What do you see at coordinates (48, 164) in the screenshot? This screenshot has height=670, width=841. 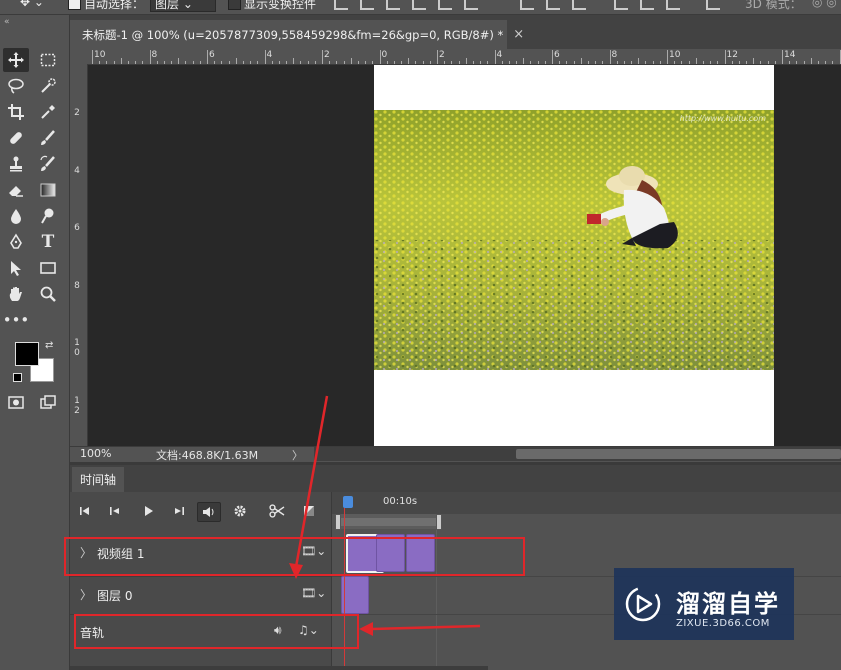 I see `history-brush-tool-icon` at bounding box center [48, 164].